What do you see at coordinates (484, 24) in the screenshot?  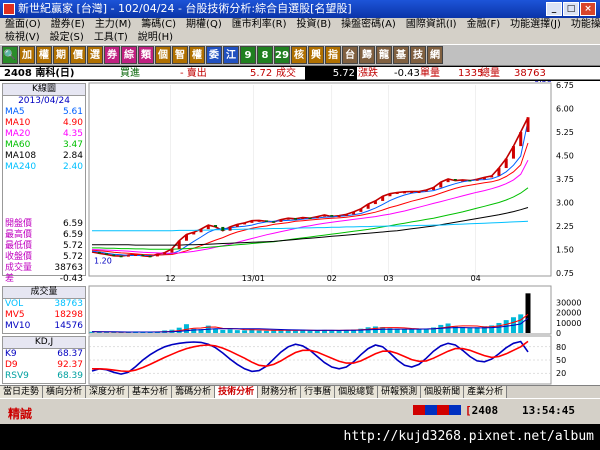 I see `menu-row1-item-9: 金融(F)` at bounding box center [484, 24].